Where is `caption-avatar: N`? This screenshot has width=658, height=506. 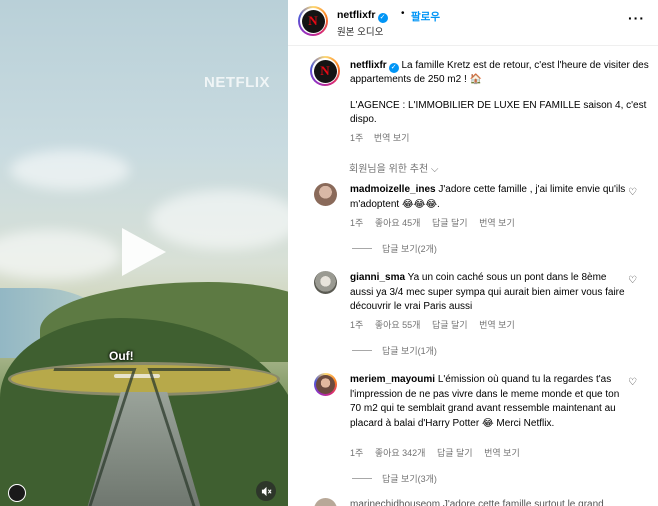
caption-avatar: N is located at coordinates (325, 71).